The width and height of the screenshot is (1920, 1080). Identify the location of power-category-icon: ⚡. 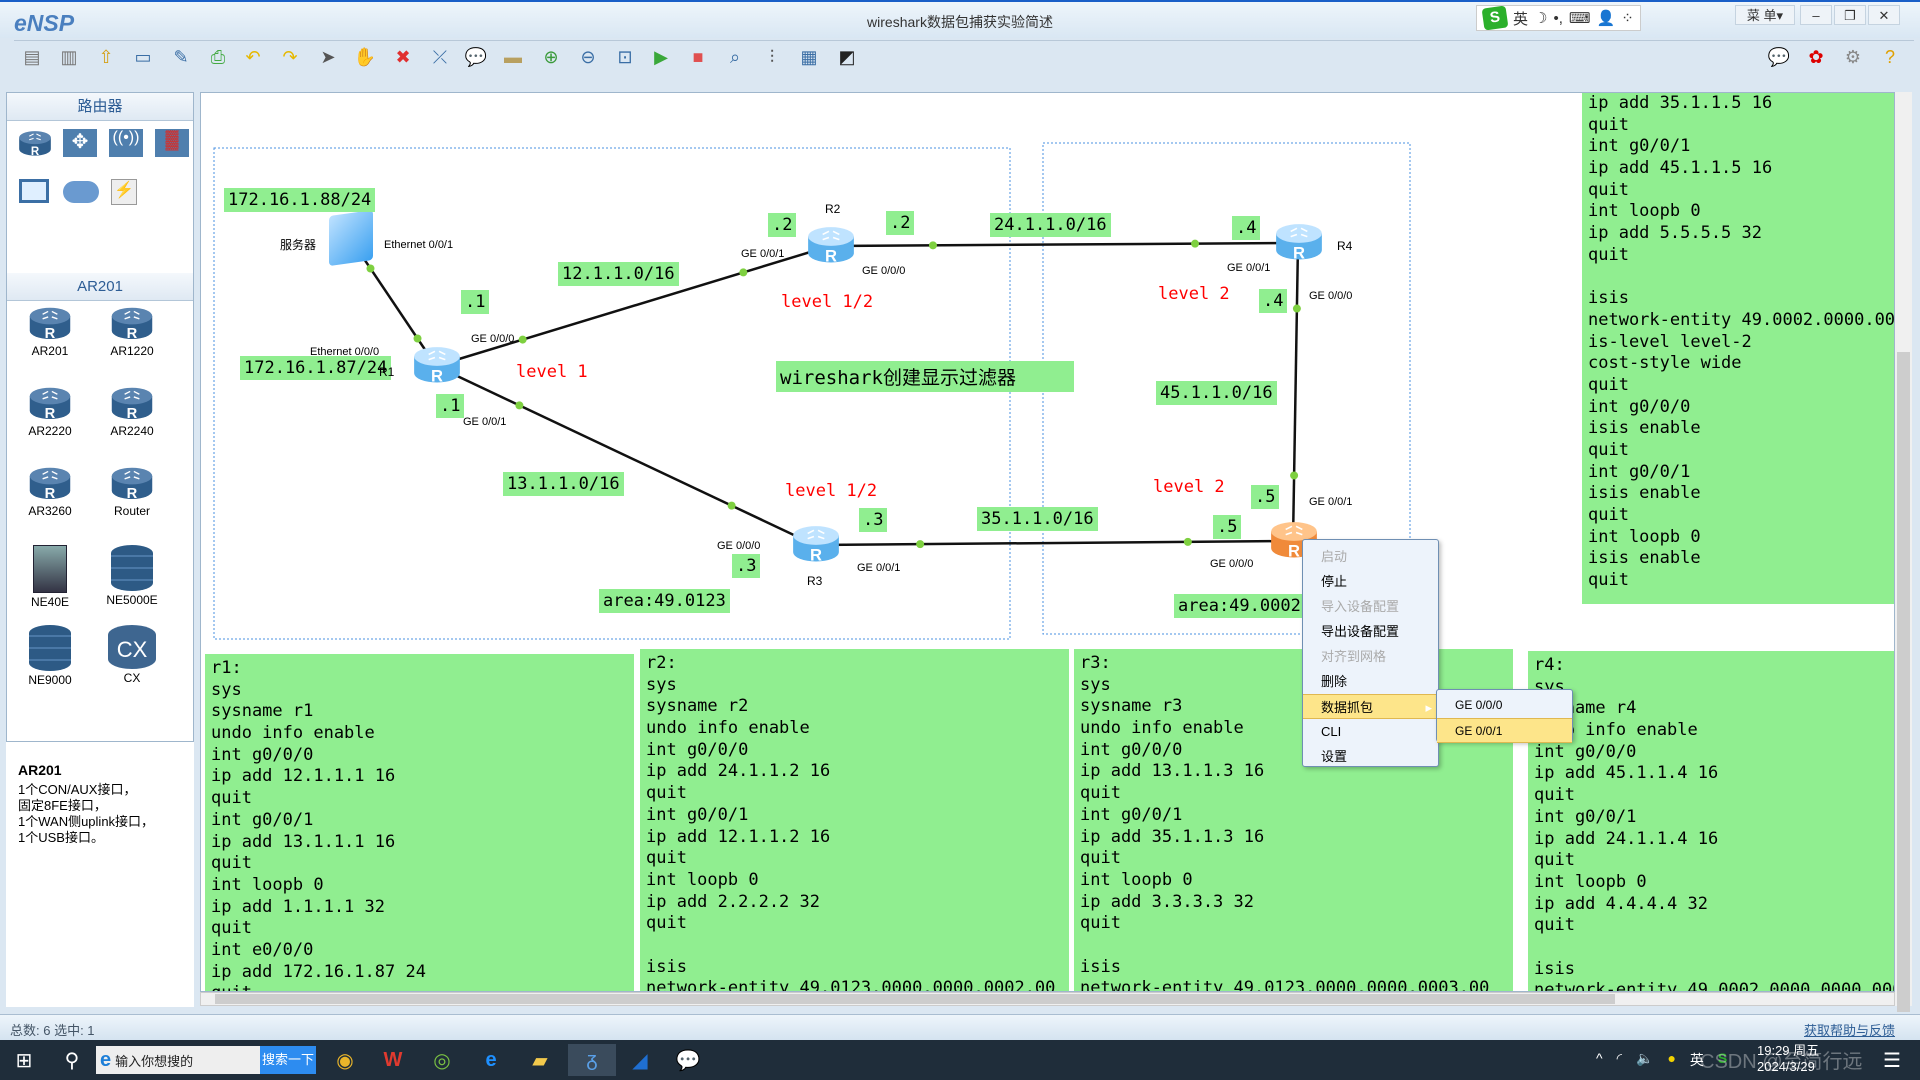
(124, 192).